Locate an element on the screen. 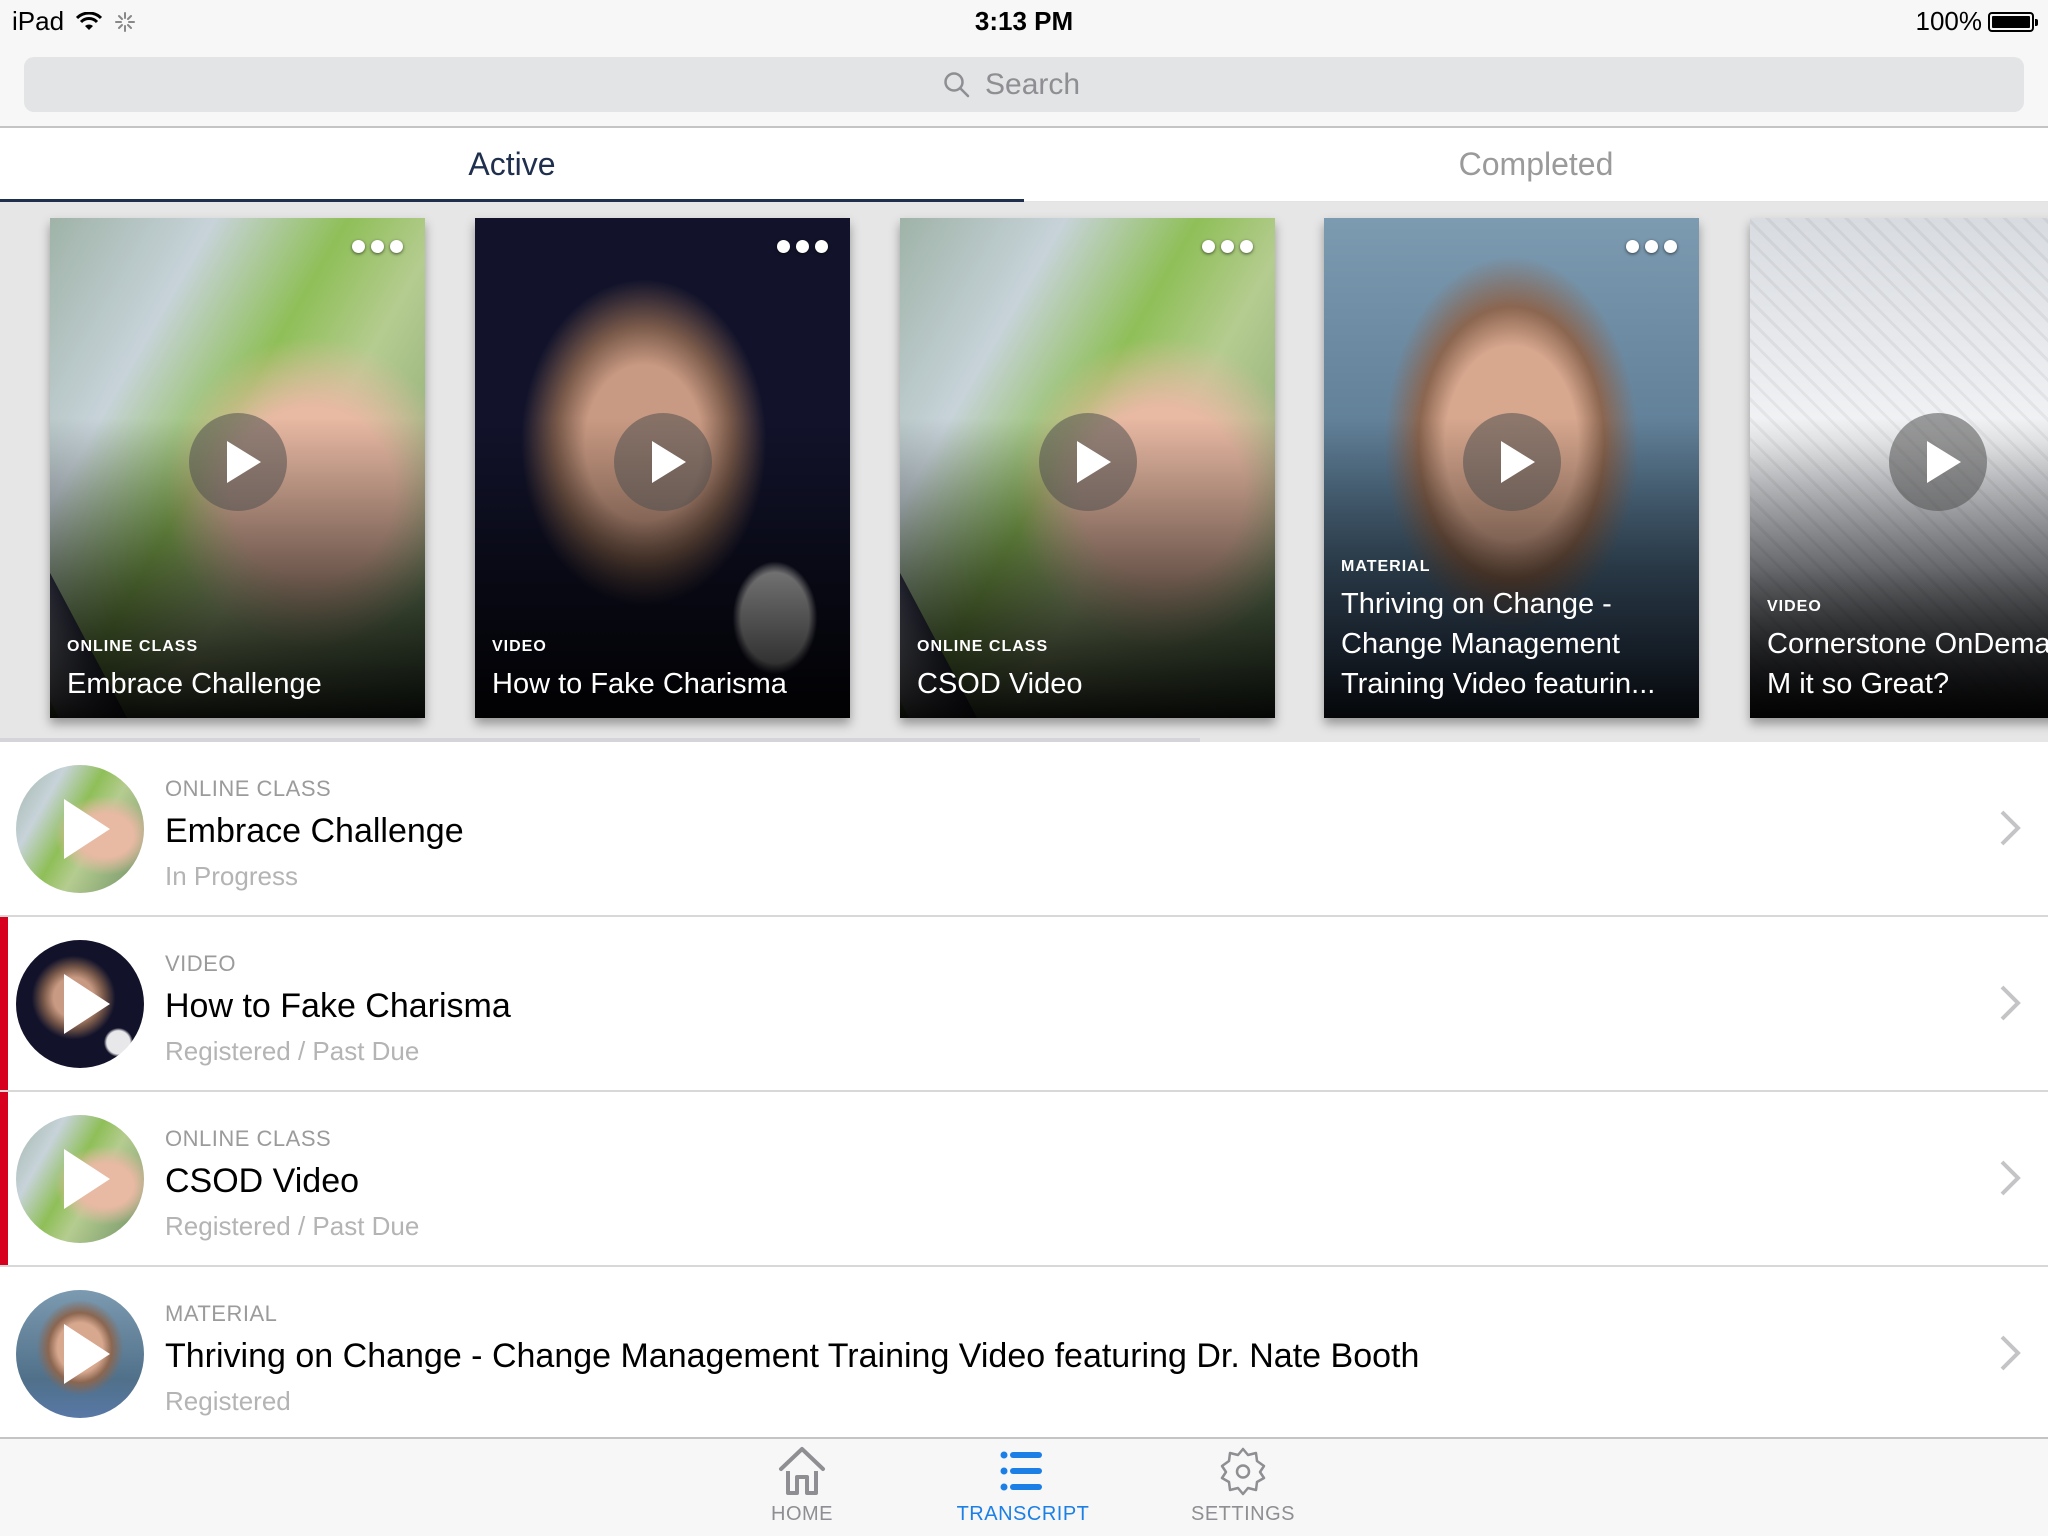  gear-icon is located at coordinates (1243, 1471).